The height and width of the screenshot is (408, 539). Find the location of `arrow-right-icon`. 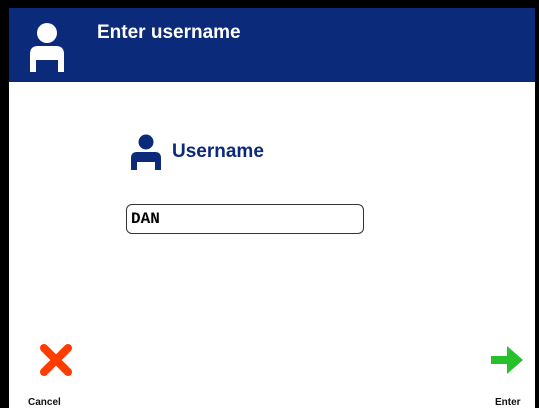

arrow-right-icon is located at coordinates (507, 360).